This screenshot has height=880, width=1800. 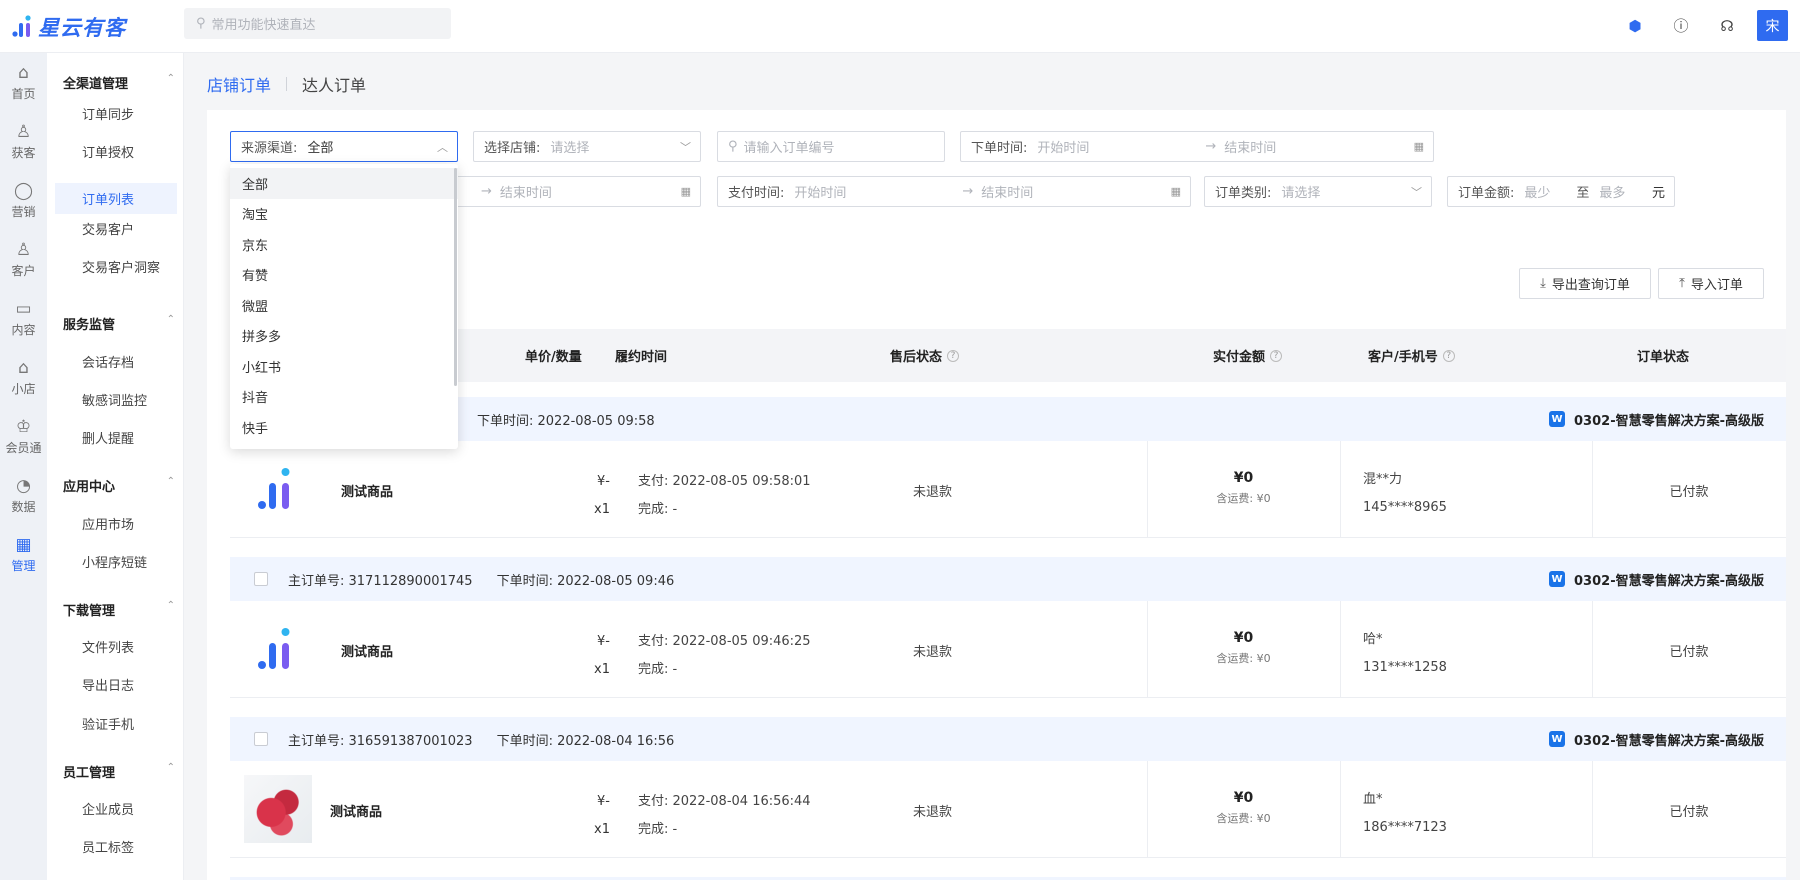 I want to click on rail-item-member: ♔ 会员通, so click(x=23, y=436).